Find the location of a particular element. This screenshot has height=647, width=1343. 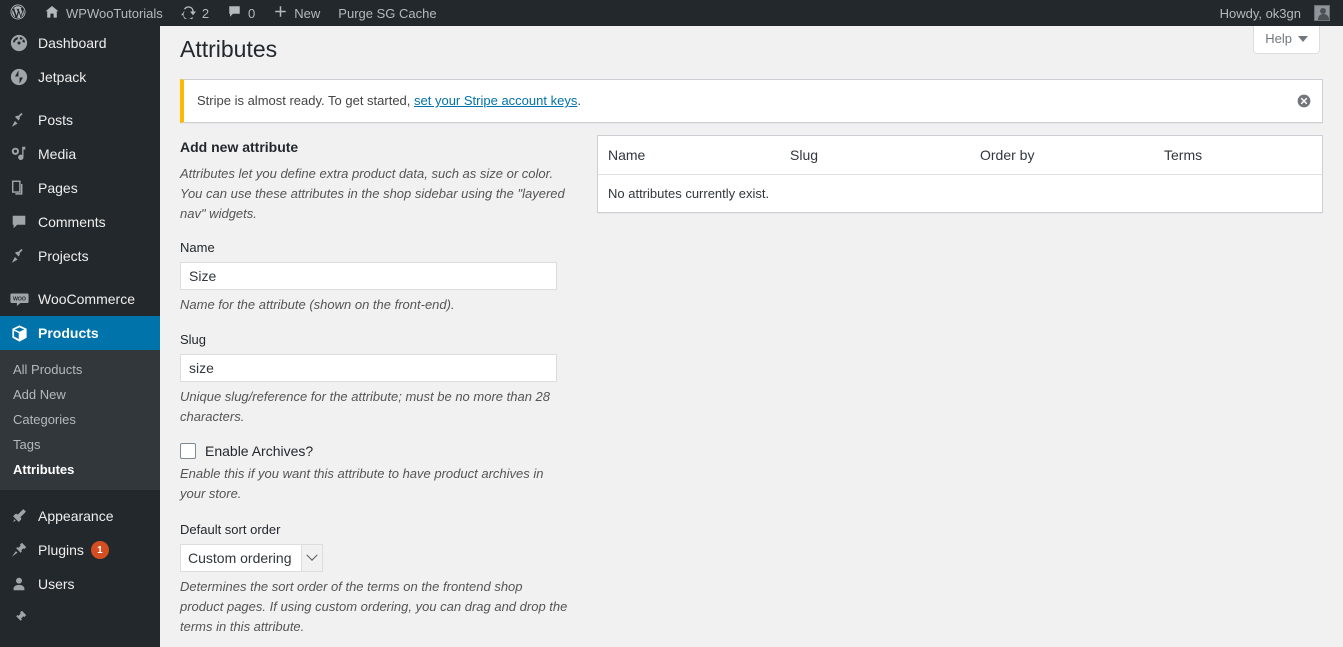

submenu-item-tags: Tags is located at coordinates (80, 444).